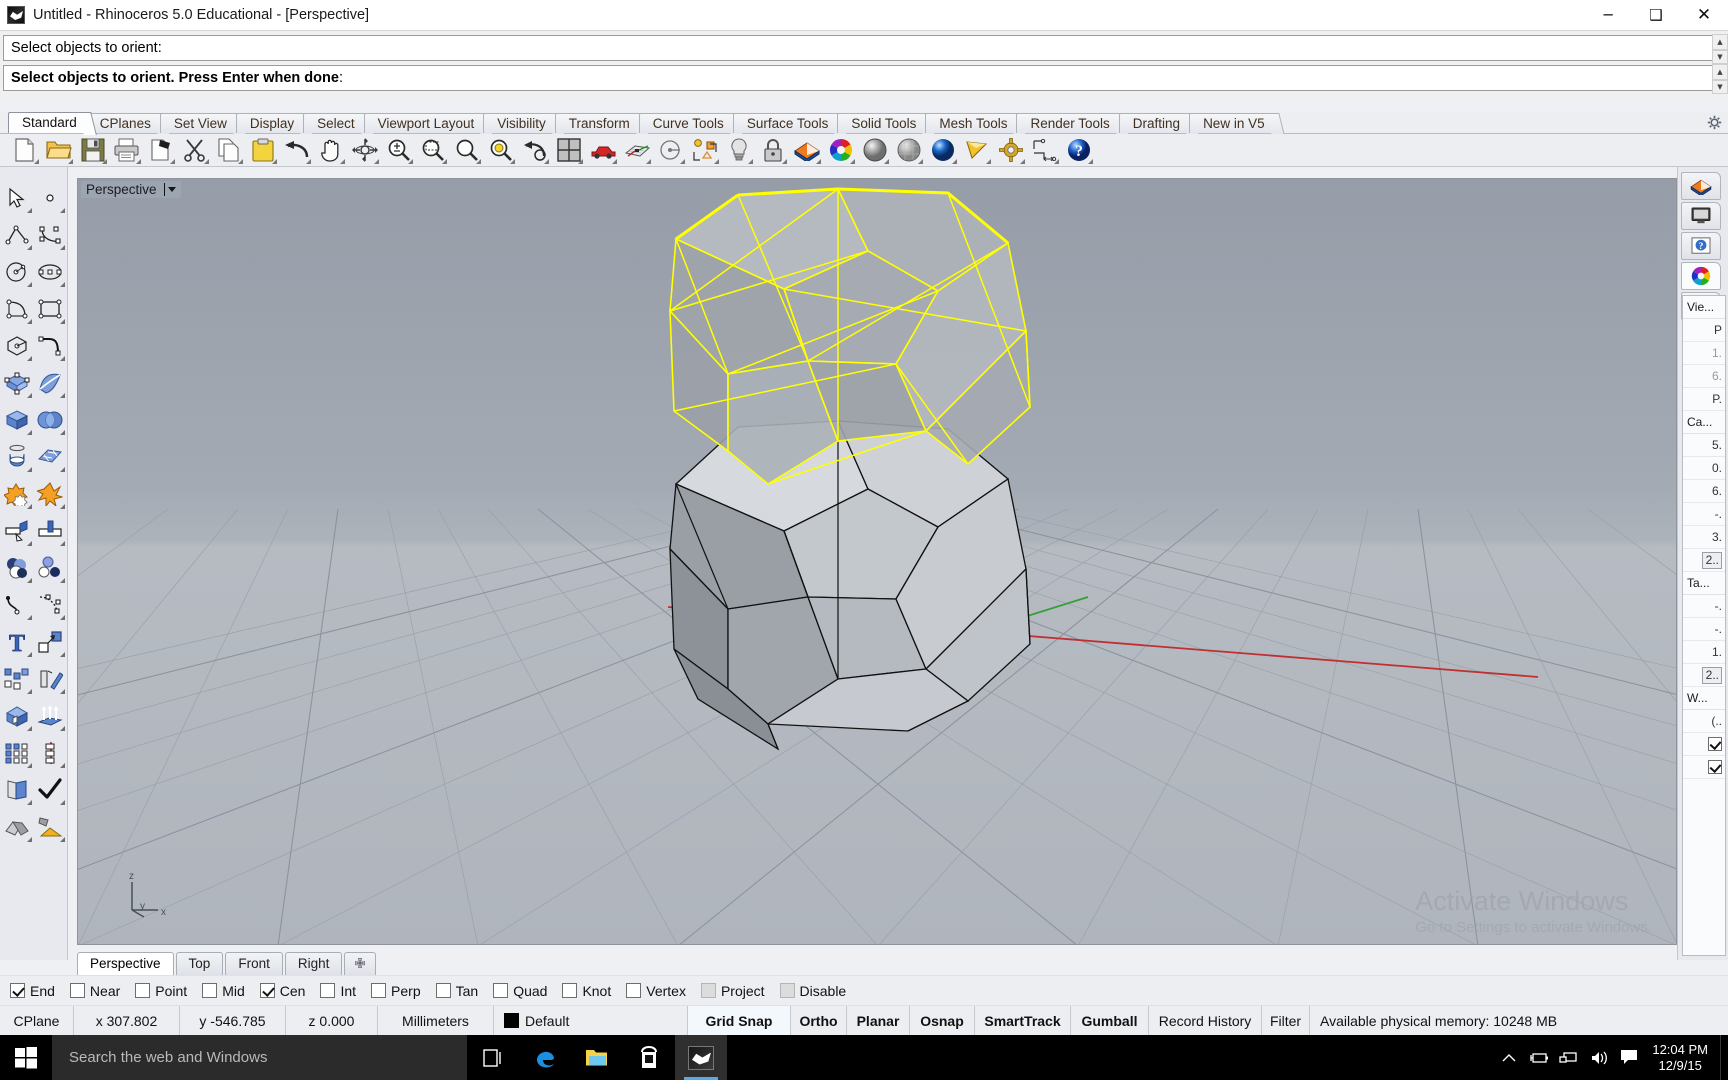  I want to click on status-toggle-record-history: Record History, so click(1205, 1020).